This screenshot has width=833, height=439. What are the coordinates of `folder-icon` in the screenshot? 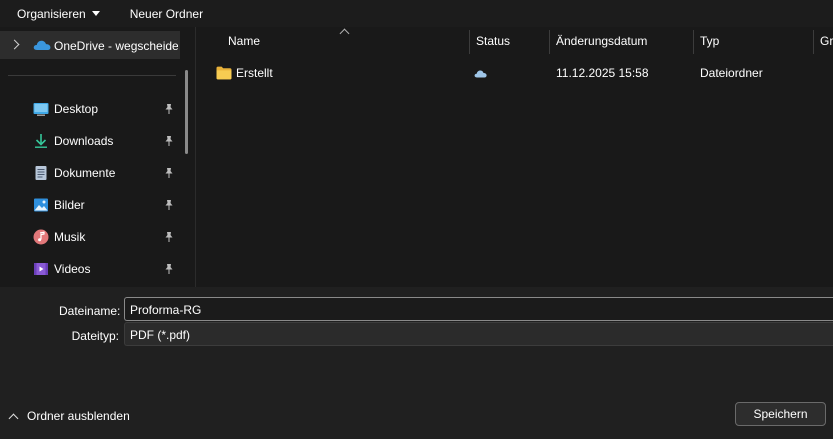 It's located at (224, 73).